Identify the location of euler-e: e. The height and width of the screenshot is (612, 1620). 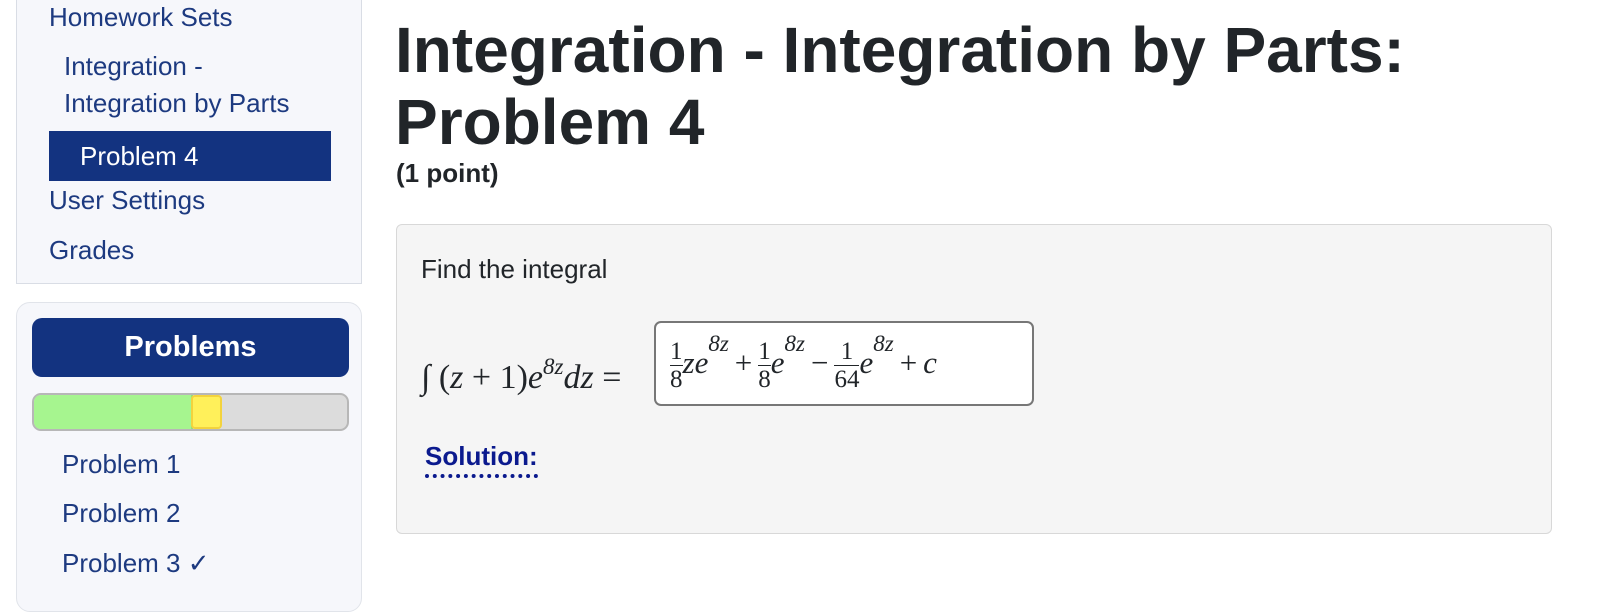
(535, 377).